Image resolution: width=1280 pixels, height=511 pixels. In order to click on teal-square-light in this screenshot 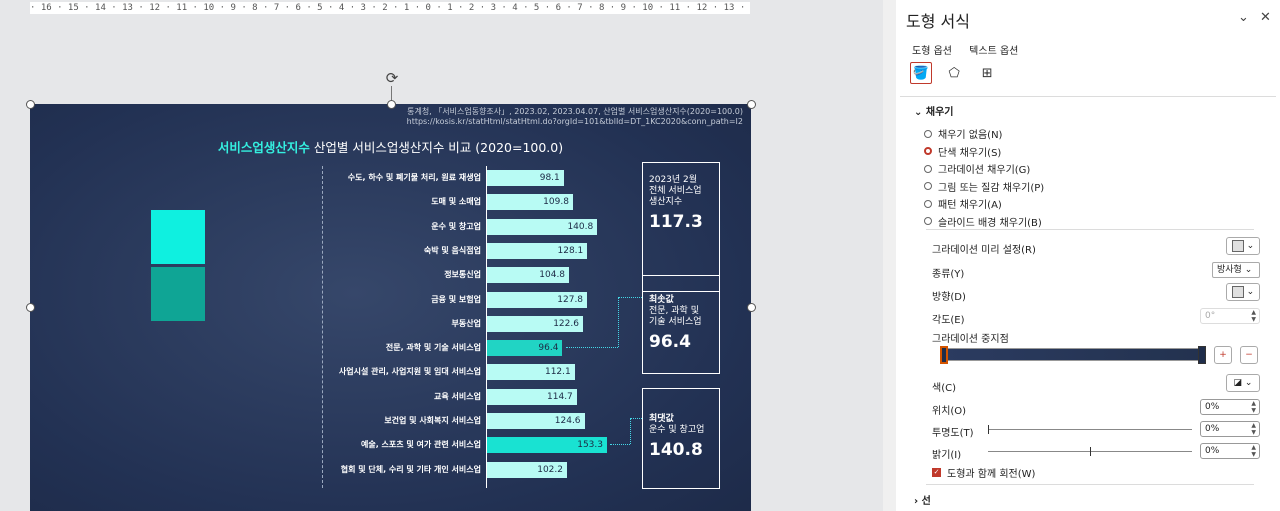, I will do `click(178, 237)`.